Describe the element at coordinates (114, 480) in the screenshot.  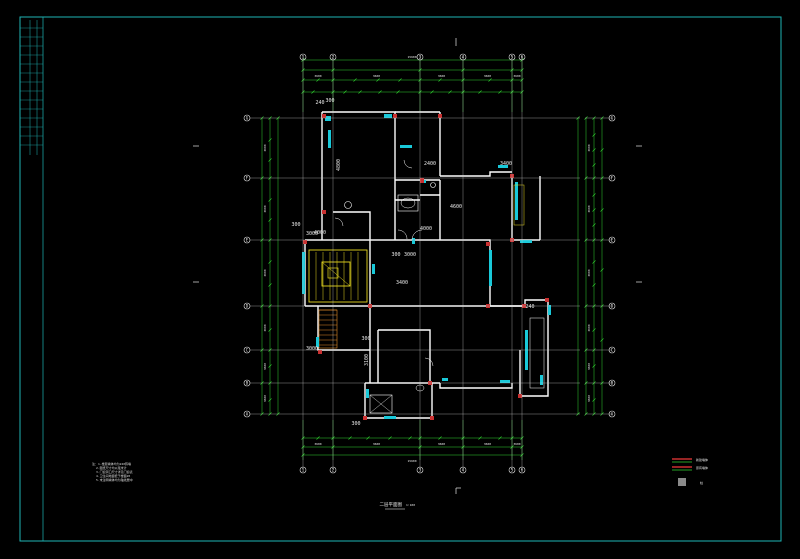
I see `note-line: 5.未注明墙体均为轴线居中` at that location.